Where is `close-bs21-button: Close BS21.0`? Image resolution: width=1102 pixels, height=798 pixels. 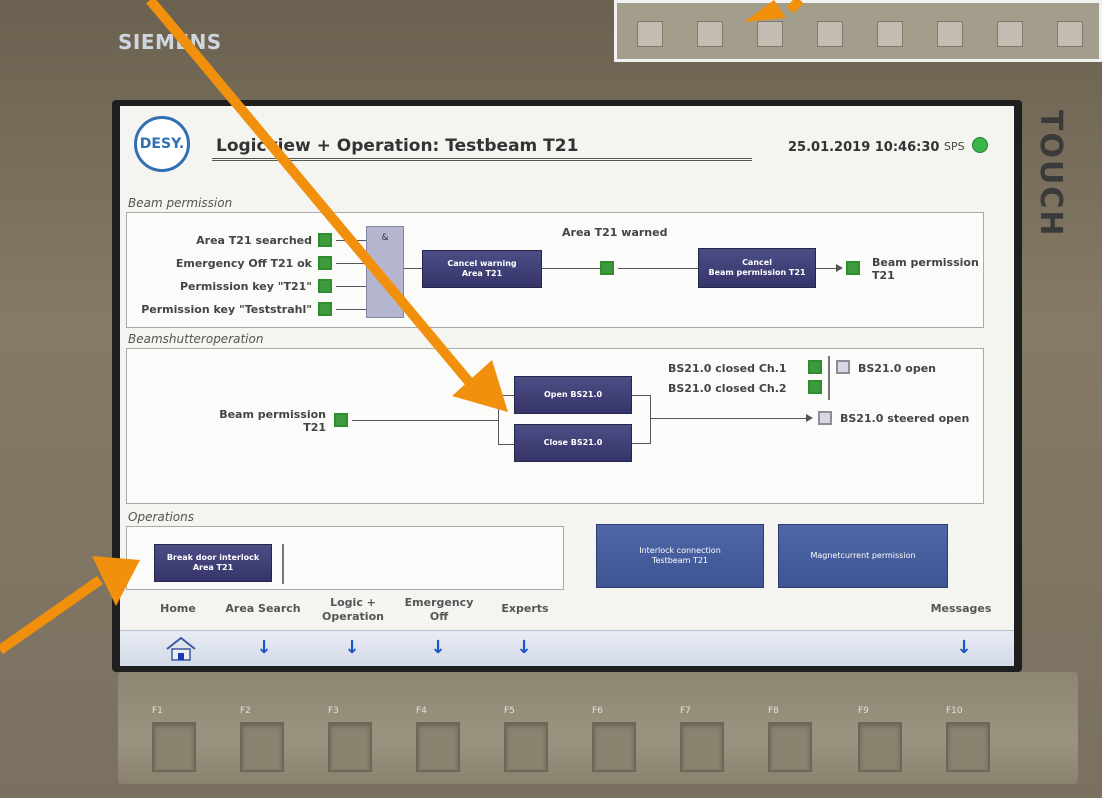 close-bs21-button: Close BS21.0 is located at coordinates (573, 443).